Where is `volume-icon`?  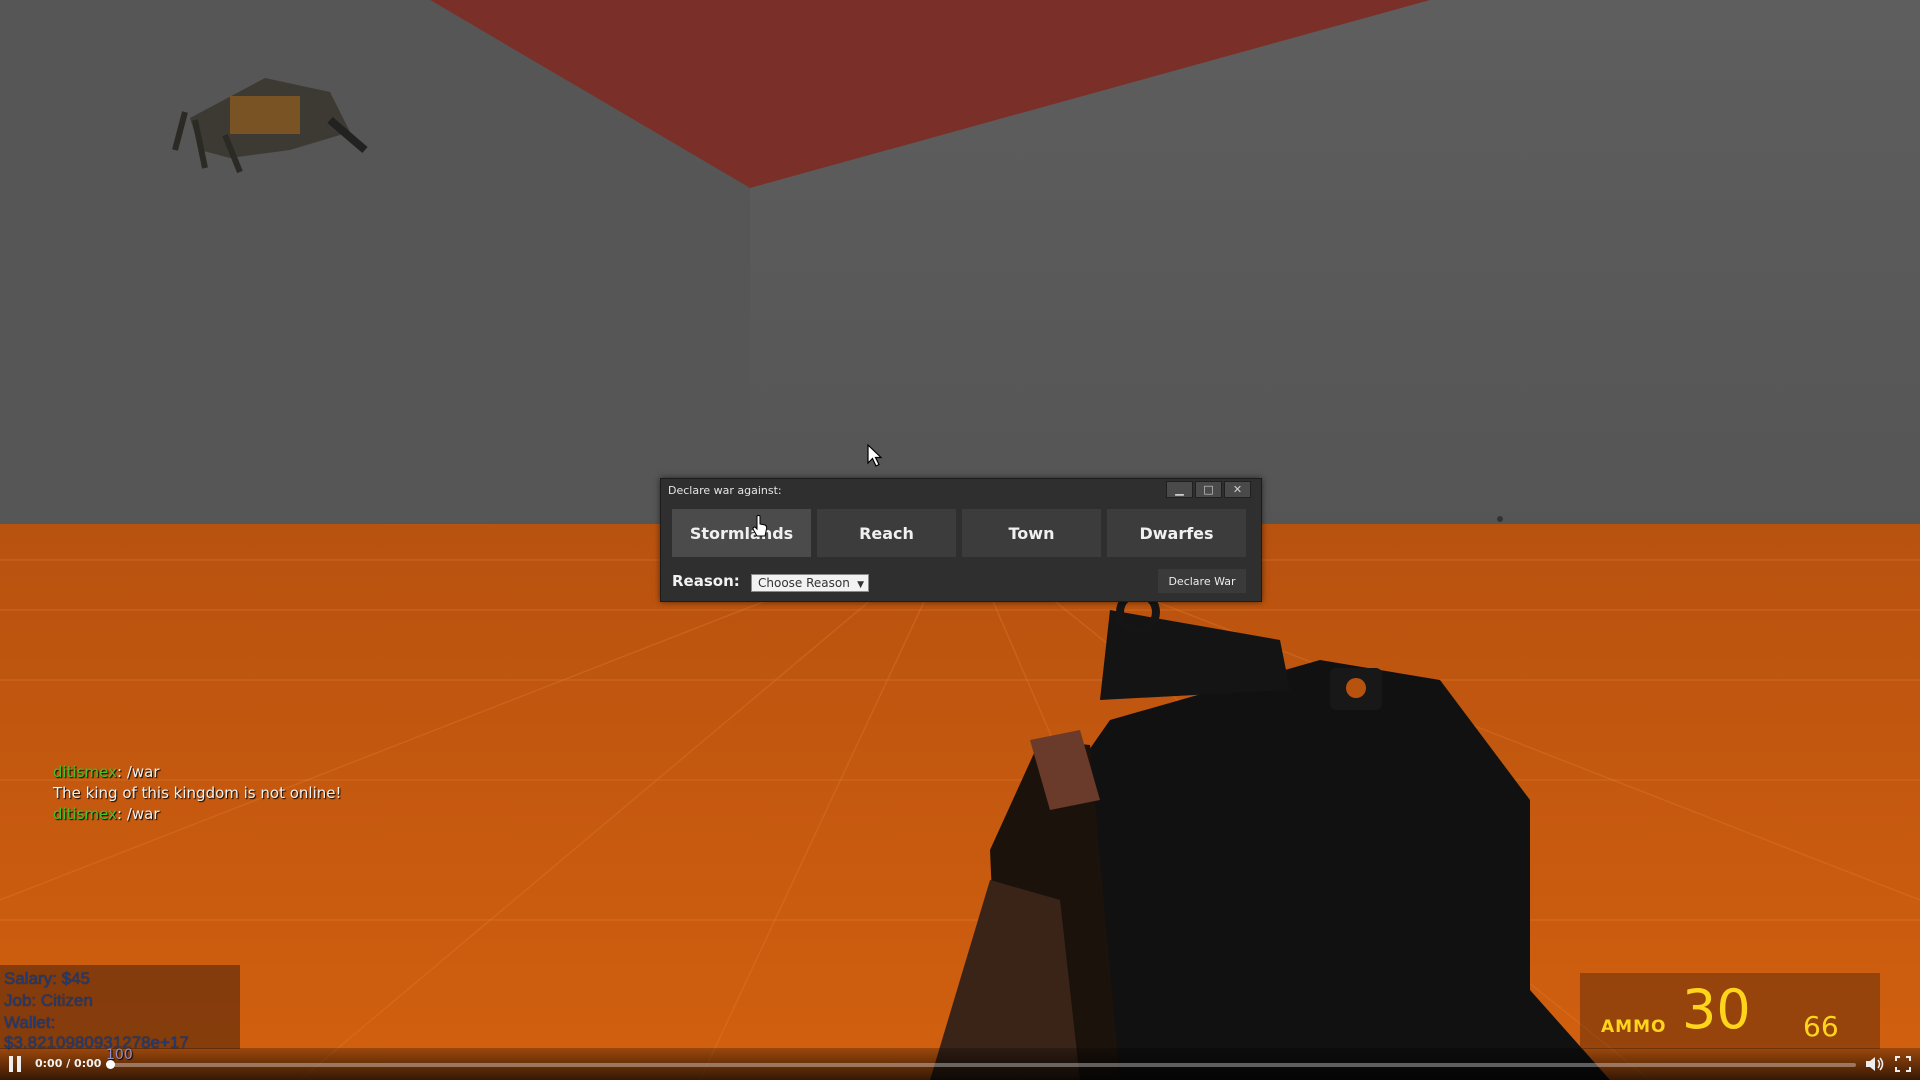 volume-icon is located at coordinates (1875, 1064).